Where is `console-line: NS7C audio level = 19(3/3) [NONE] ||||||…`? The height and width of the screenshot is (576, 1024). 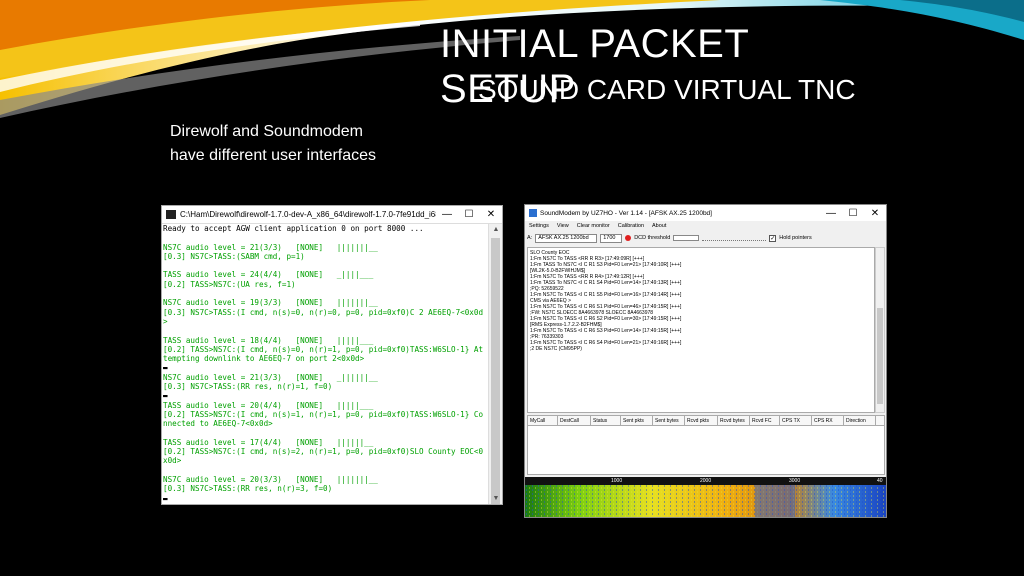
console-line: NS7C audio level = 19(3/3) [NONE] ||||||… is located at coordinates (270, 303).